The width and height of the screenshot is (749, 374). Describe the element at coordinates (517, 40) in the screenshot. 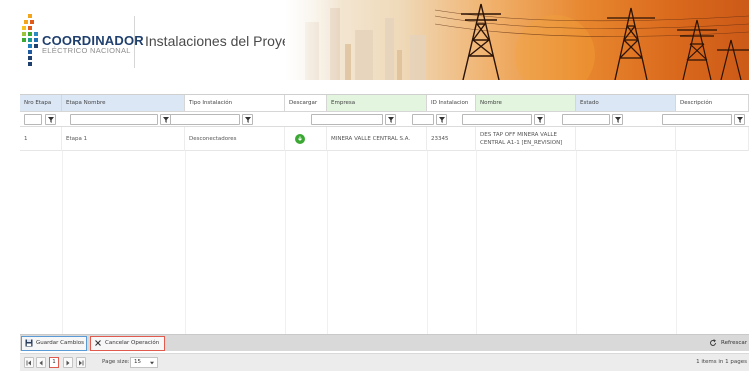

I see `power-lines-banner-image` at that location.